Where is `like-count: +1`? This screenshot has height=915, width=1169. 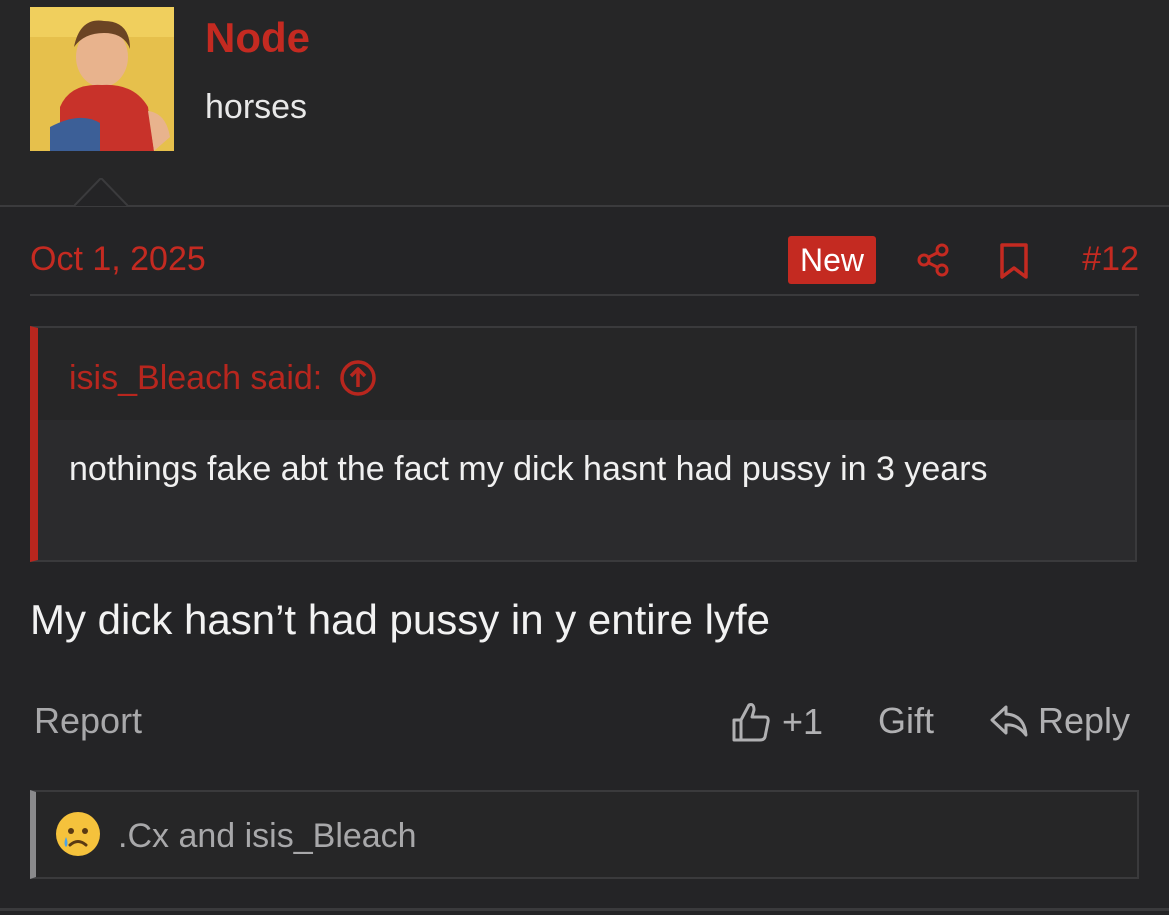 like-count: +1 is located at coordinates (803, 721).